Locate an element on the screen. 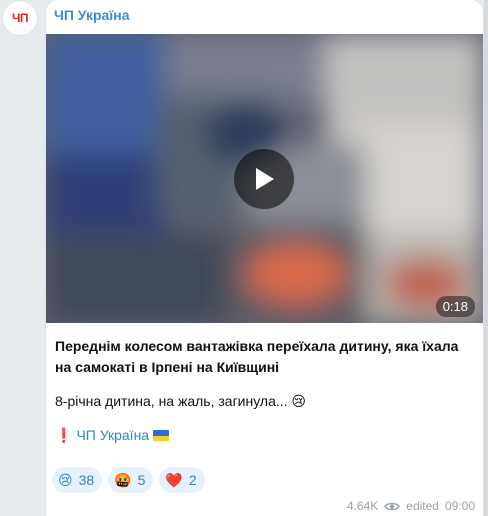 This screenshot has width=488, height=516. channel-avatar: ЧП is located at coordinates (20, 18).